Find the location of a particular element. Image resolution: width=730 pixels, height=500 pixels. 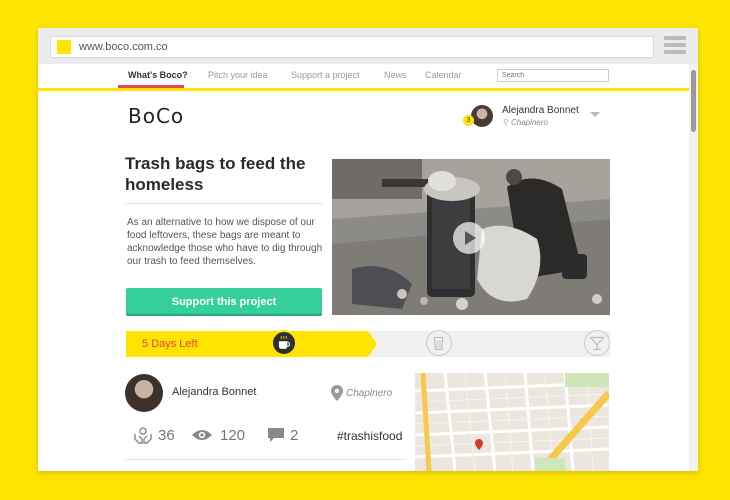

beer-glass-icon is located at coordinates (439, 343).